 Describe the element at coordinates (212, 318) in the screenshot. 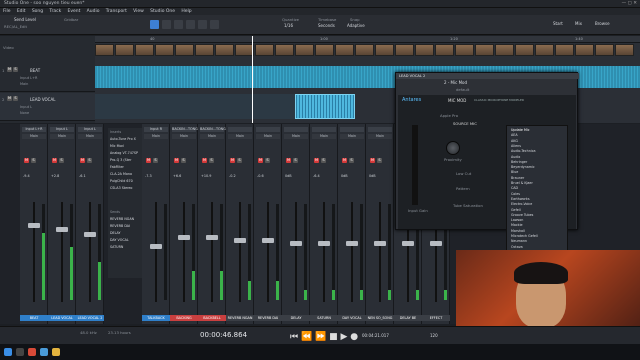

I see `channel-name-label: BACKBELL` at that location.